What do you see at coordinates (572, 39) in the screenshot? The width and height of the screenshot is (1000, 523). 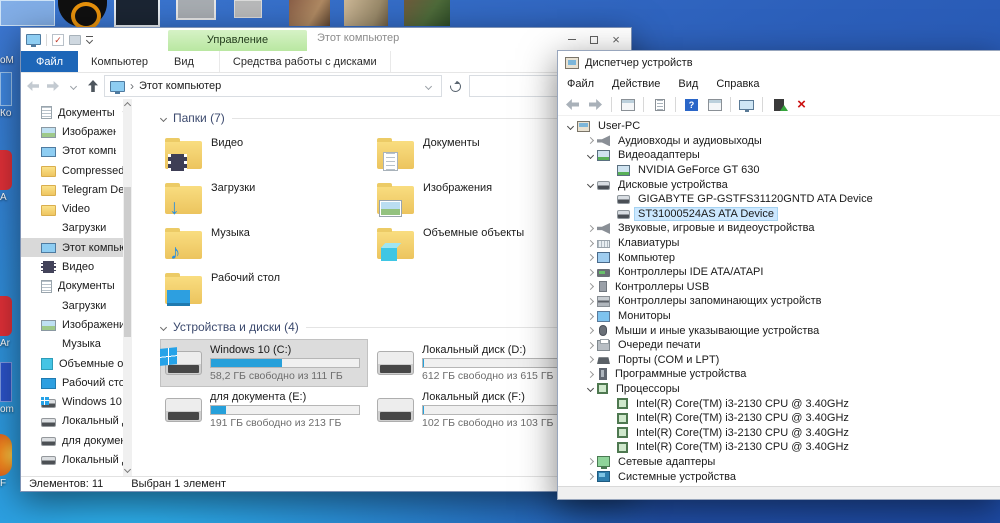 I see `minimize-button` at bounding box center [572, 39].